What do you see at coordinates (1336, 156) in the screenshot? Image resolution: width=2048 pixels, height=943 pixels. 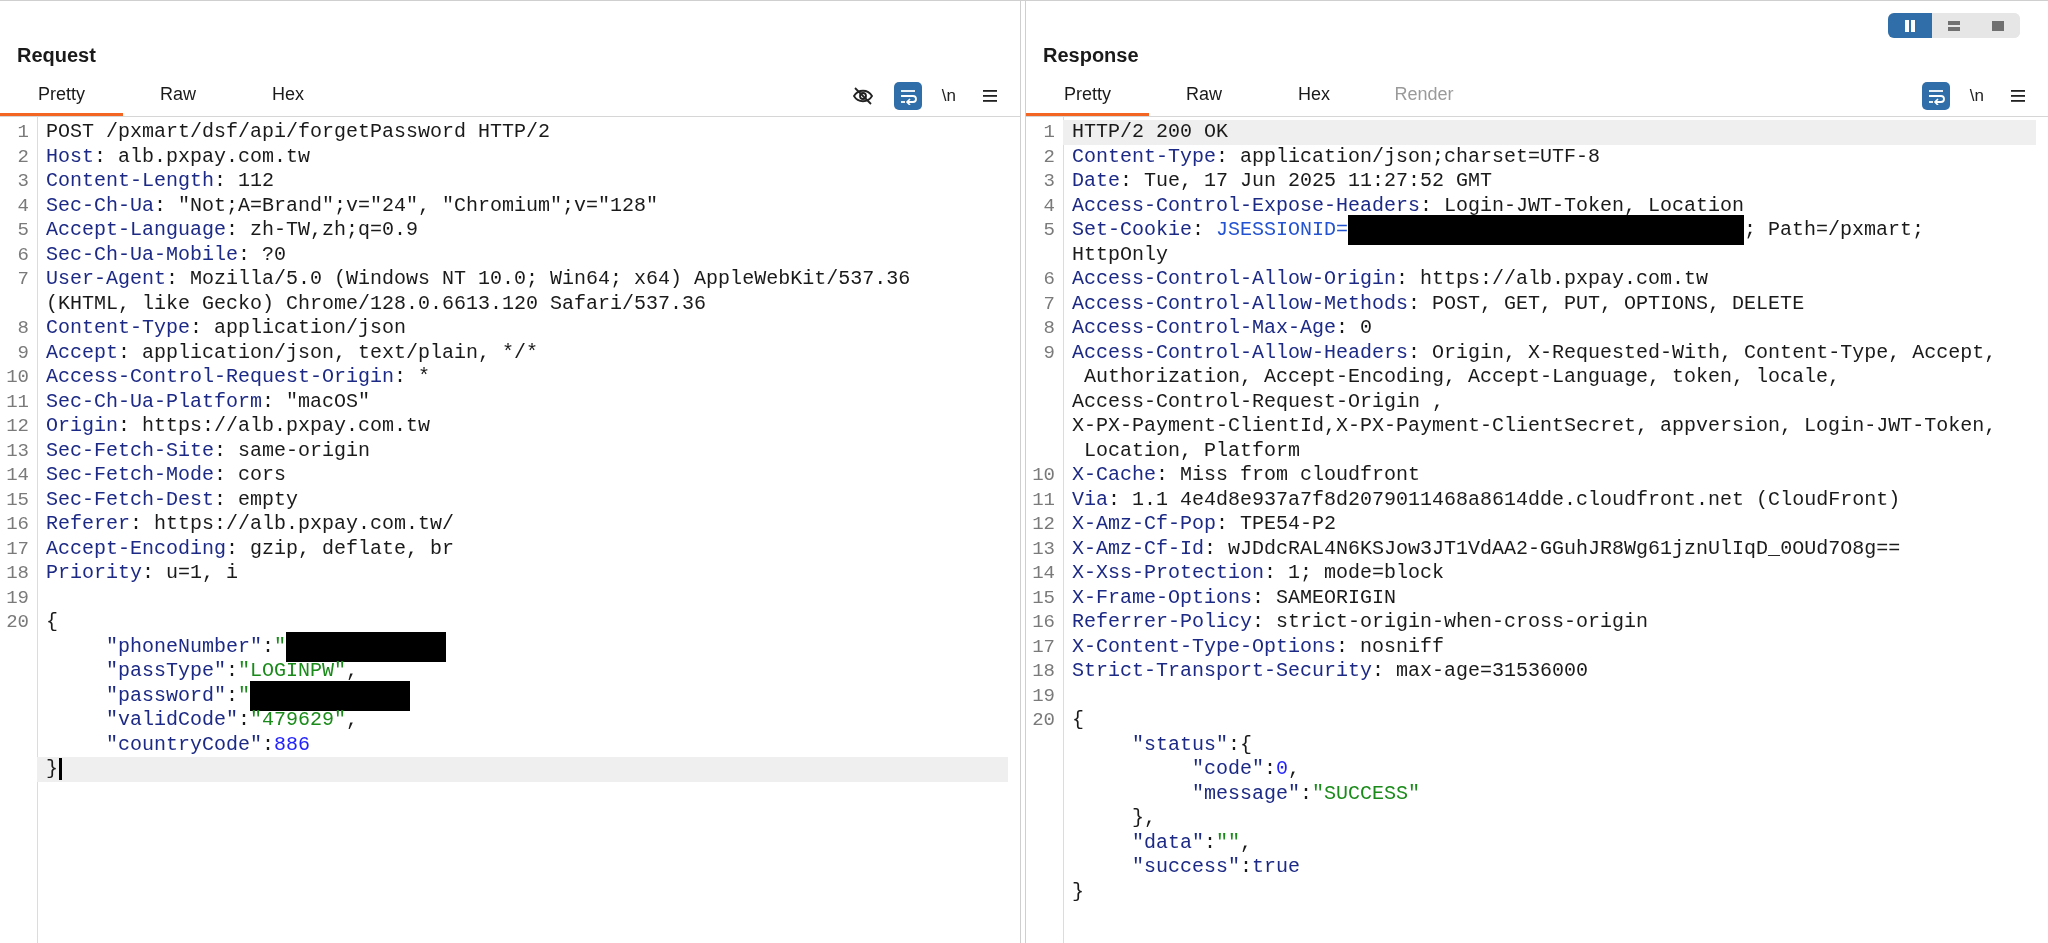 I see `code-line: Content-Type: application/json;charset=UTF-8` at bounding box center [1336, 156].